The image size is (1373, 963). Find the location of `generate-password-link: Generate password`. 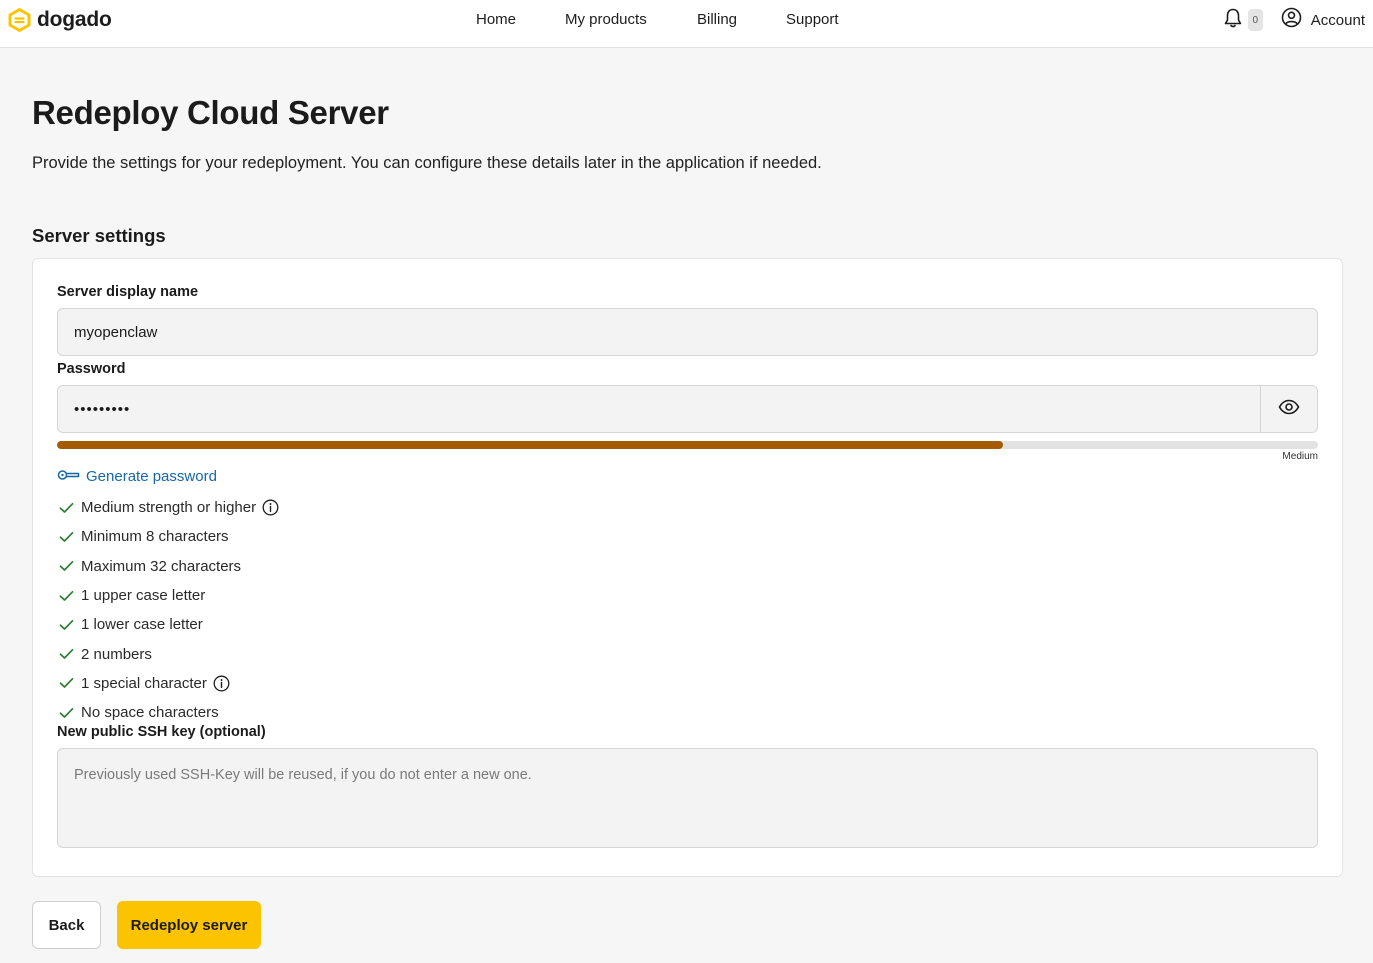

generate-password-link: Generate password is located at coordinates (137, 476).